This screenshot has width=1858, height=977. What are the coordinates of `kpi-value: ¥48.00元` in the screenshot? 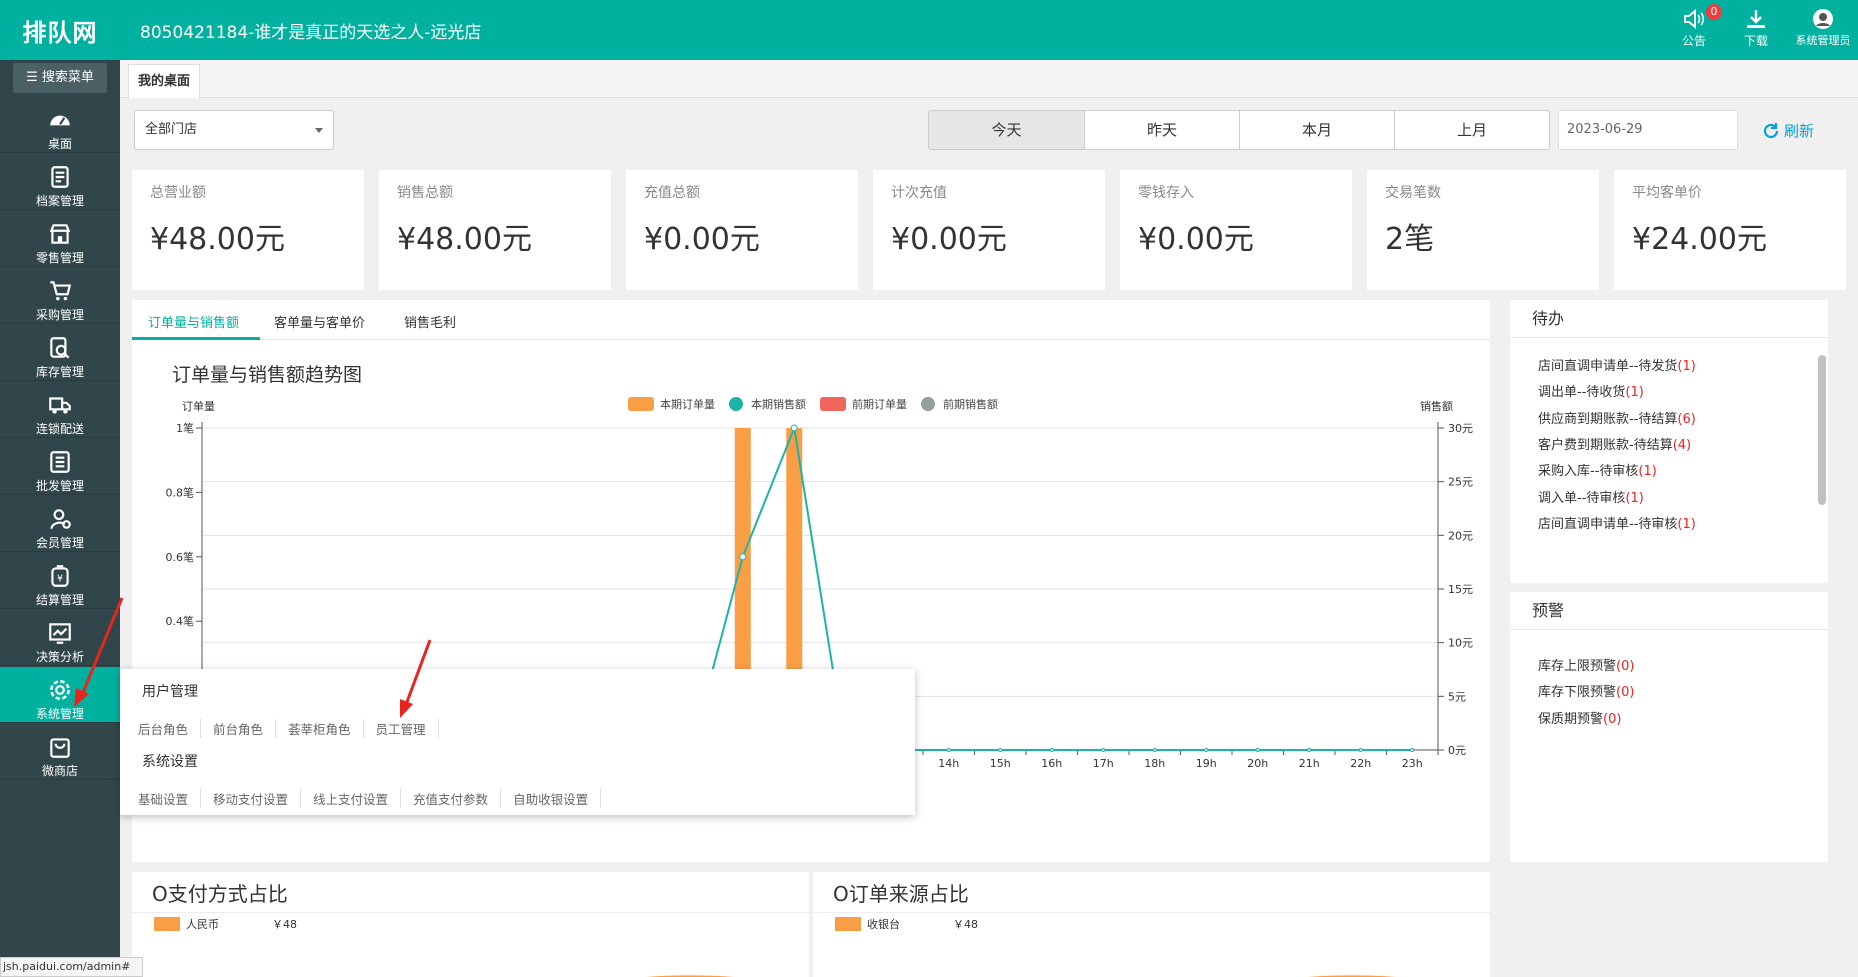 It's located at (464, 239).